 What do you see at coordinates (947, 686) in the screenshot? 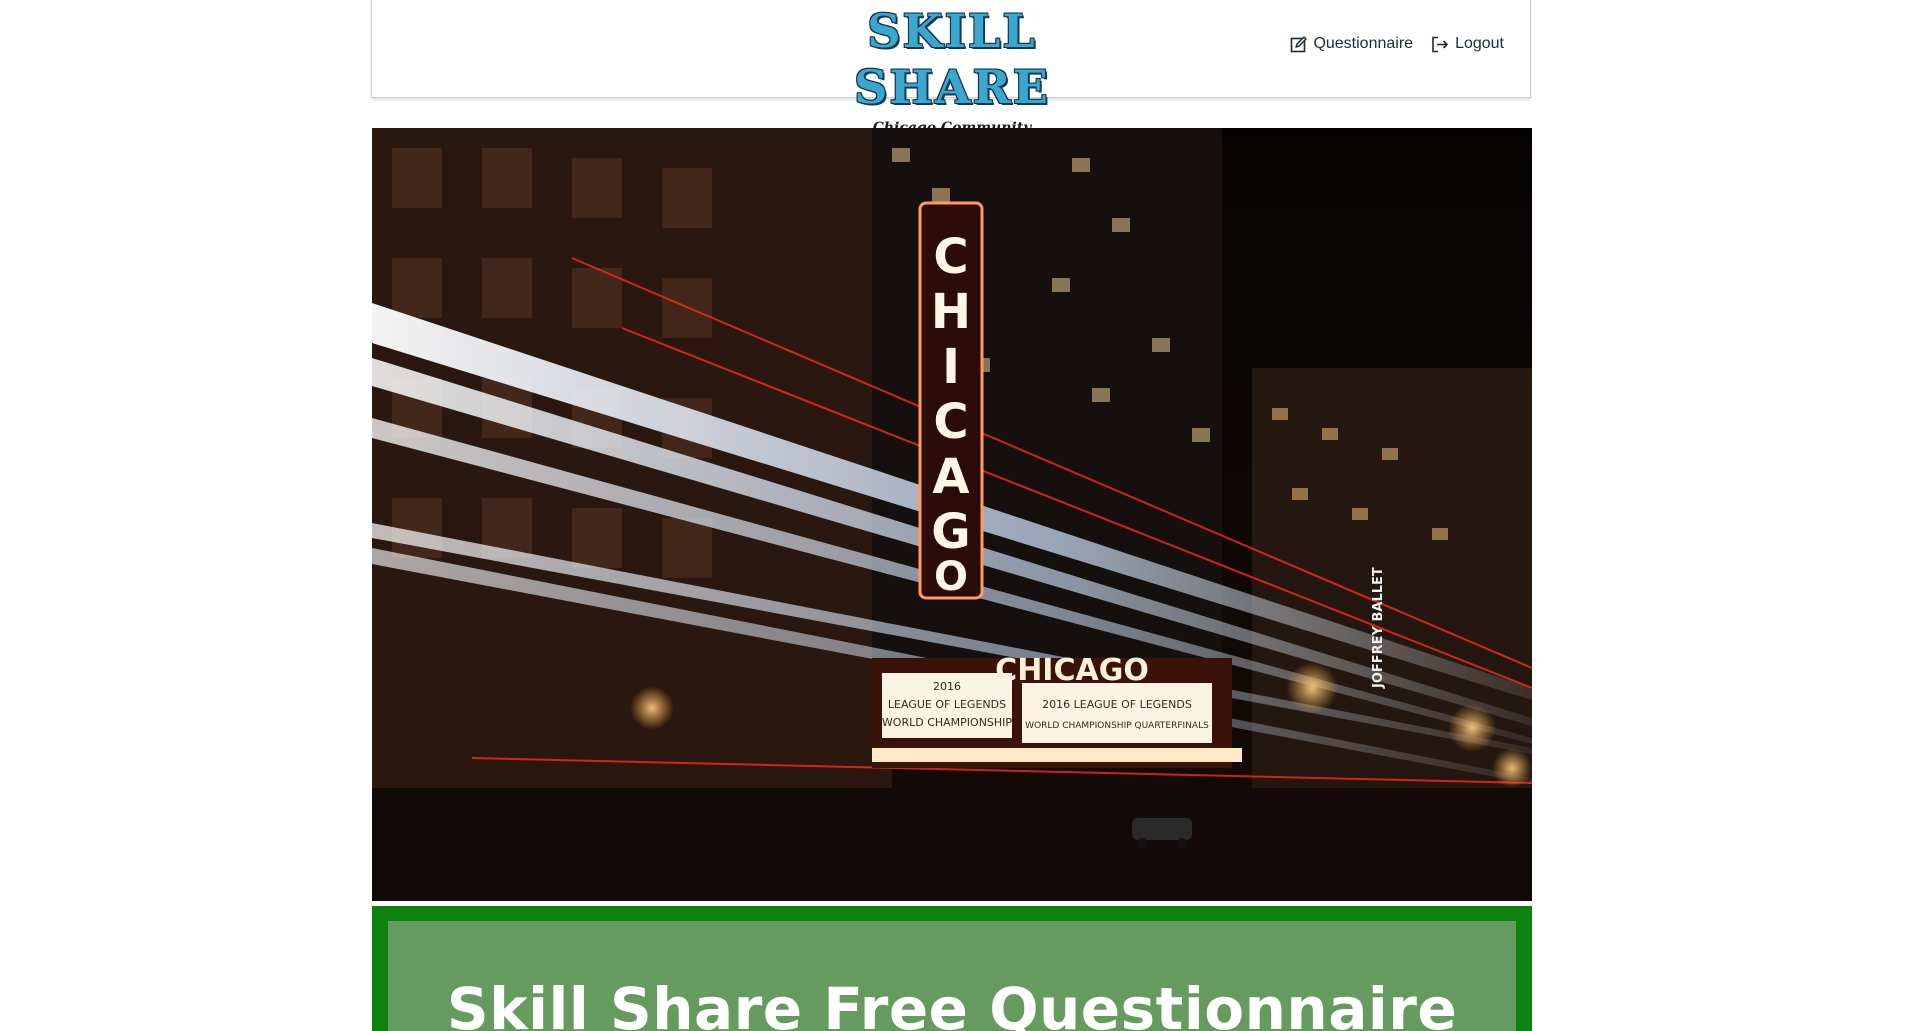
I see `marquee-left-line-1: 2016` at bounding box center [947, 686].